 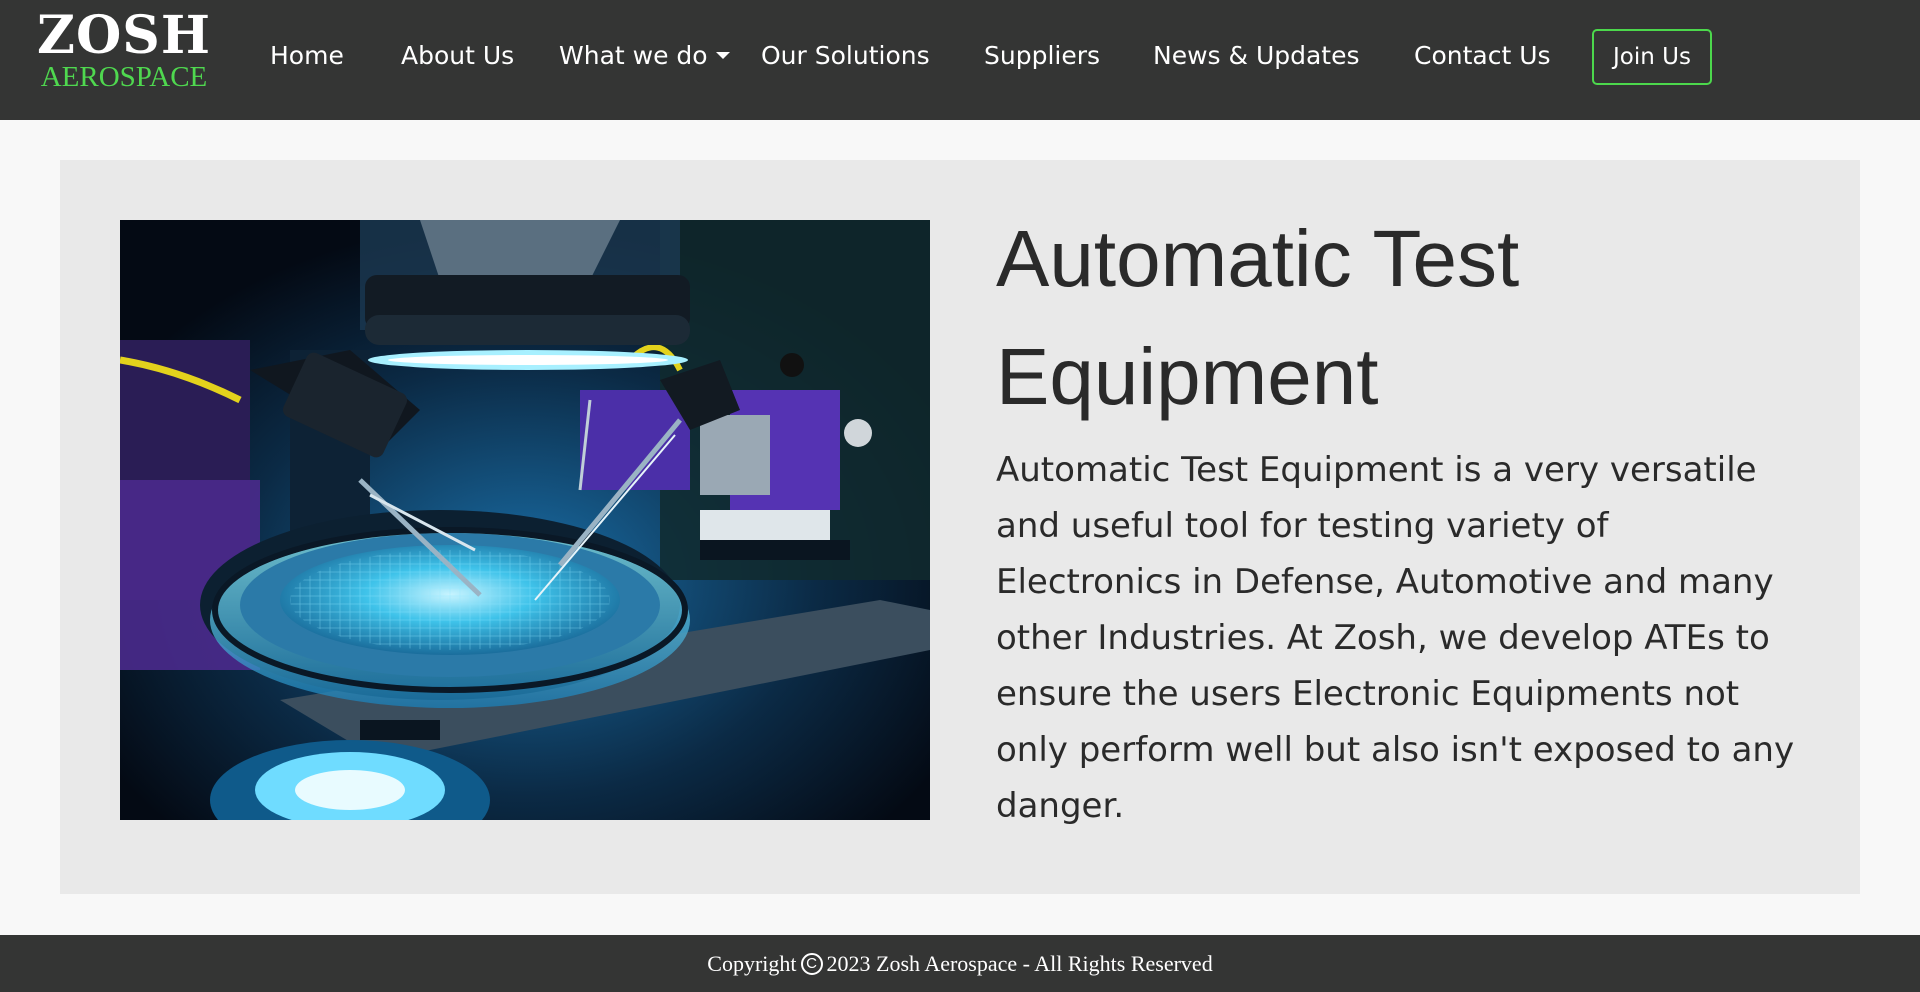 What do you see at coordinates (752, 963) in the screenshot?
I see `copyright-label: Copyright` at bounding box center [752, 963].